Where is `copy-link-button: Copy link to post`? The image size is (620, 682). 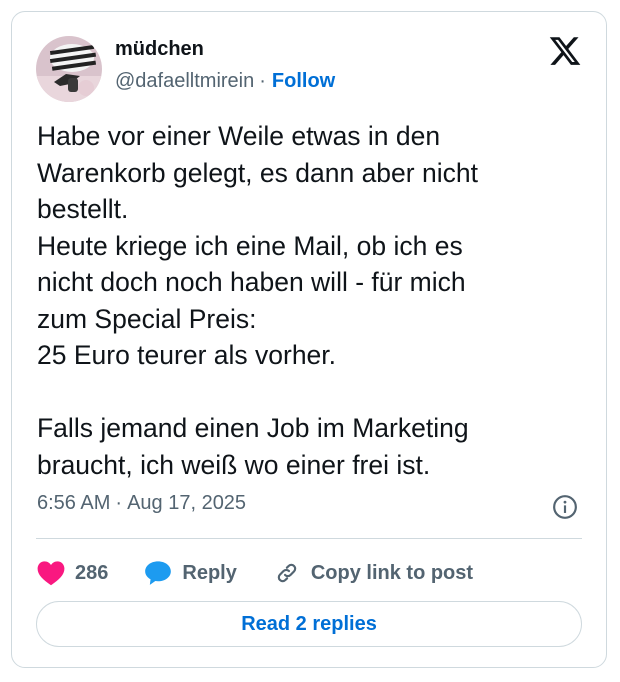
copy-link-button: Copy link to post is located at coordinates (373, 573).